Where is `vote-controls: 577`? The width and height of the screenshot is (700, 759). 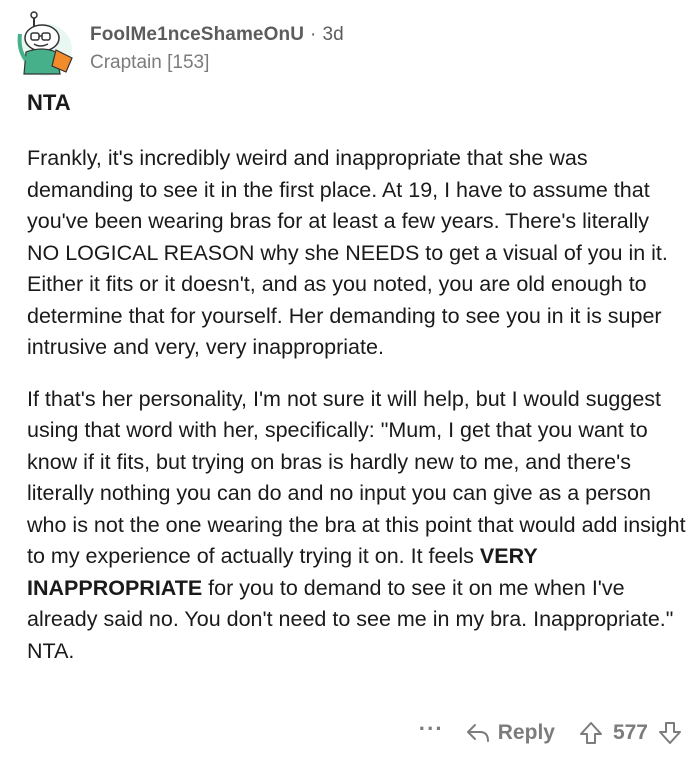 vote-controls: 577 is located at coordinates (630, 733).